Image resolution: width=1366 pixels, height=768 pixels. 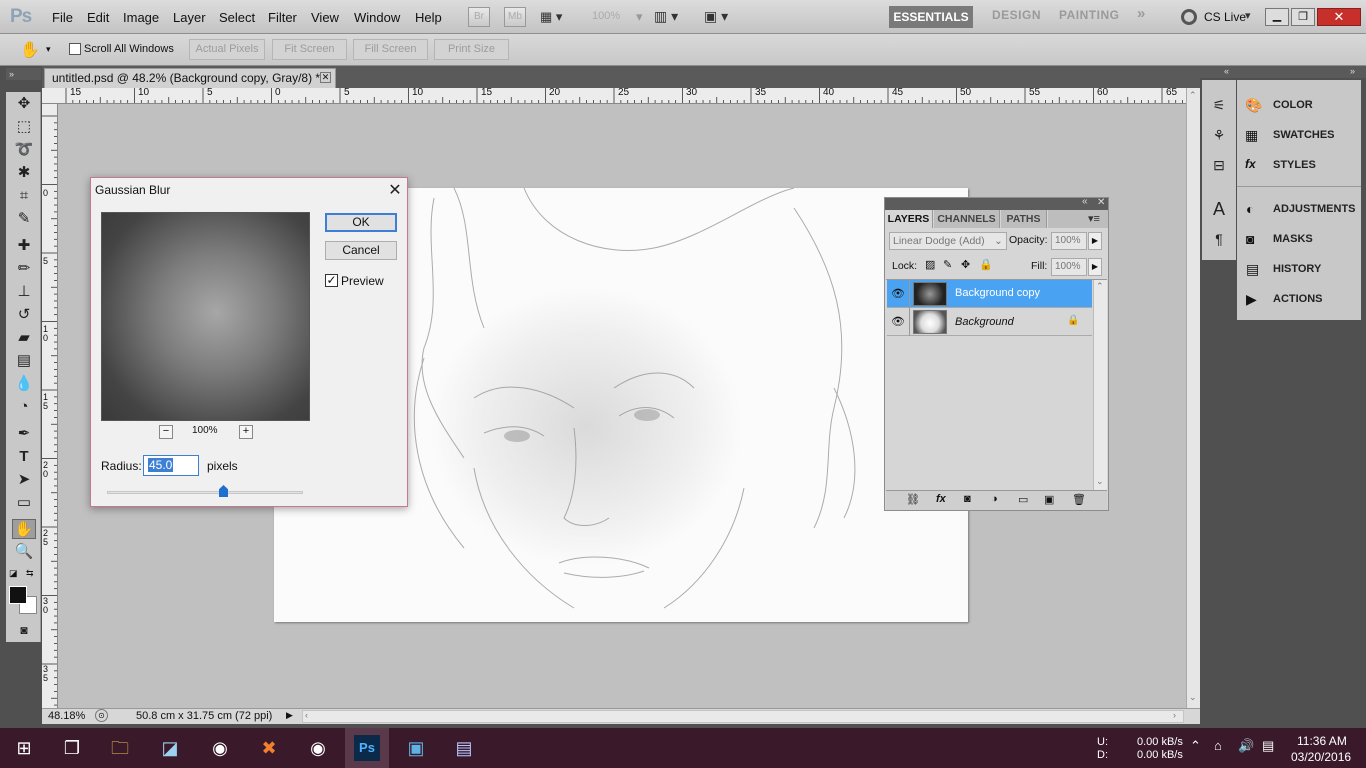 What do you see at coordinates (120, 748) in the screenshot?
I see `file-explorer-icon: 🗀` at bounding box center [120, 748].